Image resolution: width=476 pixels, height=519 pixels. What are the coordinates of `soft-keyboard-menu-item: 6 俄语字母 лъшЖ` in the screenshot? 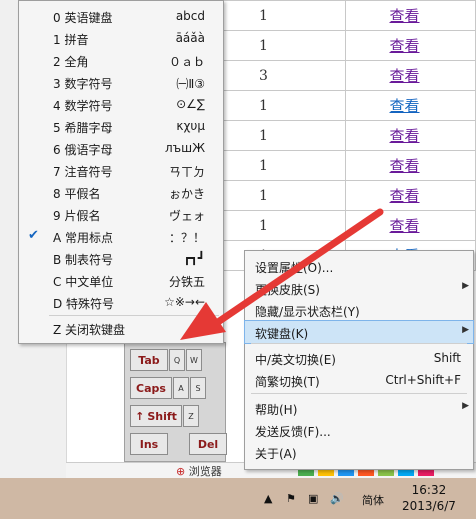 It's located at (121, 148).